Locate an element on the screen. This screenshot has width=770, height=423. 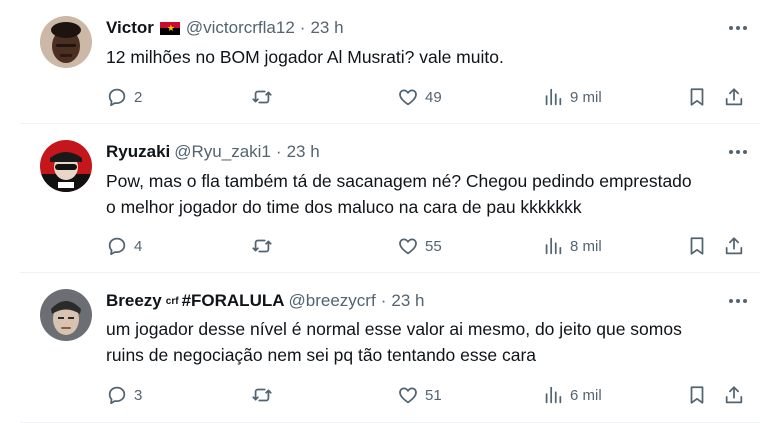
display-name-suffix: #FORALULA is located at coordinates (233, 301).